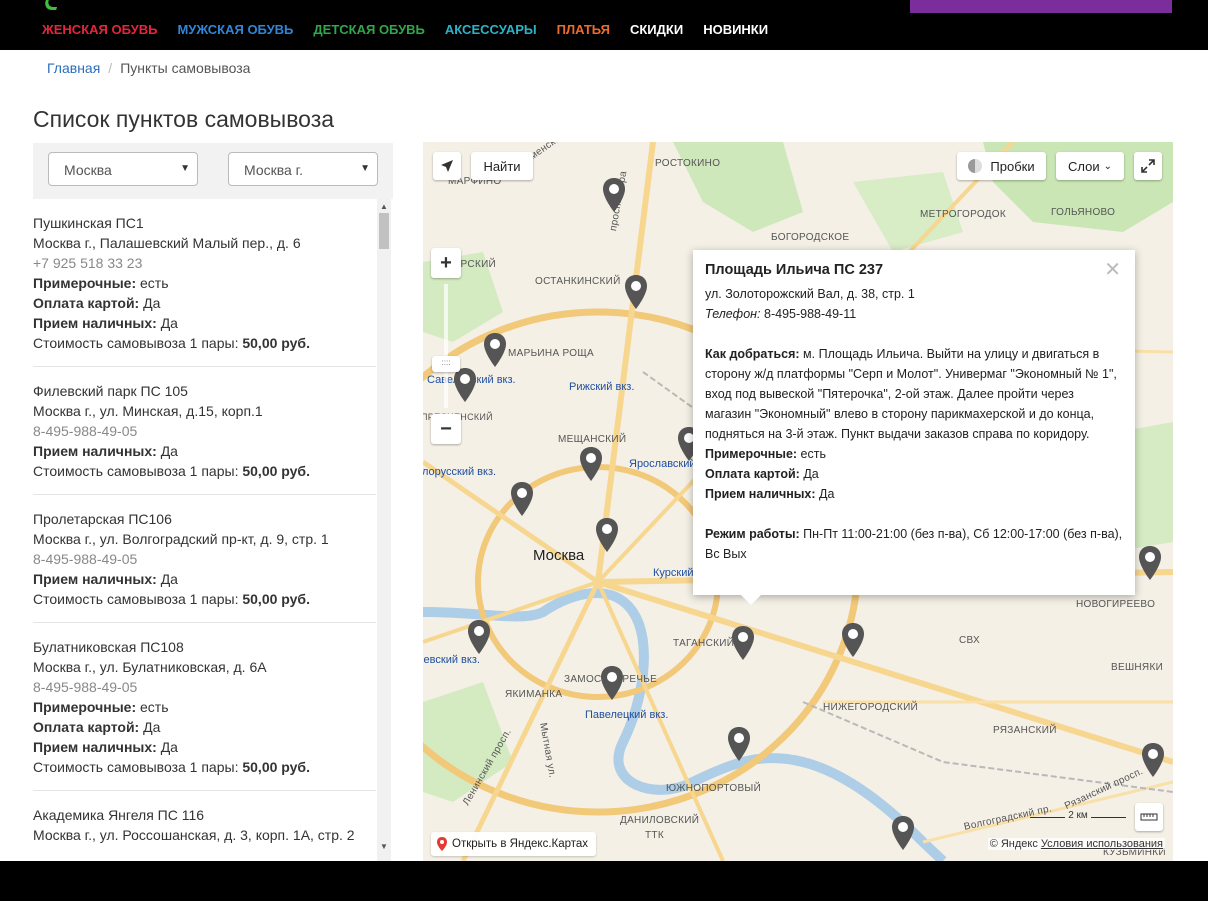 The height and width of the screenshot is (901, 1208). I want to click on map-label: СВХ, so click(970, 640).